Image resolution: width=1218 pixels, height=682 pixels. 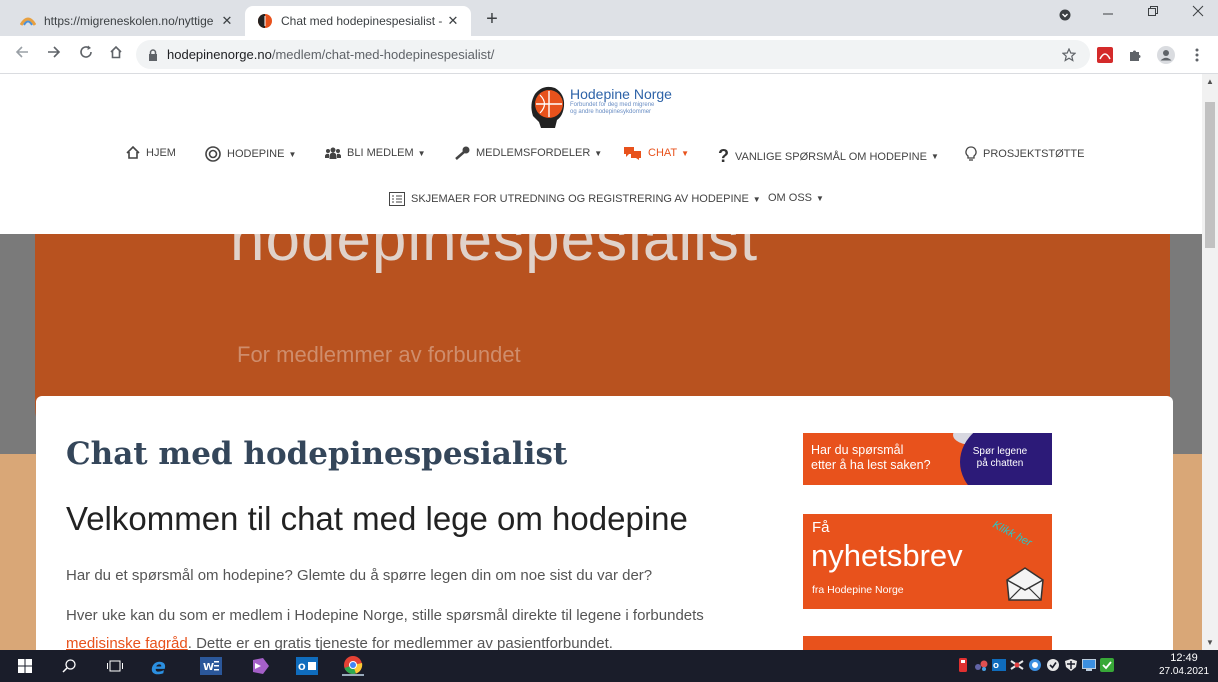 I want to click on banner-fa: Få, so click(x=821, y=527).